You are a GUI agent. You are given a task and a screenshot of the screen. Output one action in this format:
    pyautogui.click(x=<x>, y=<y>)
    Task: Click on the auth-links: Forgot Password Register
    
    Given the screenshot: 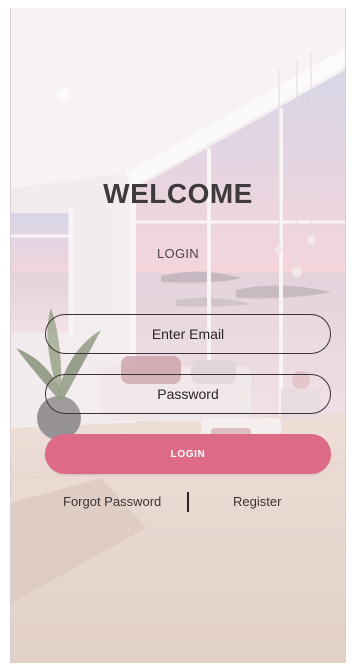 What is the action you would take?
    pyautogui.click(x=178, y=503)
    